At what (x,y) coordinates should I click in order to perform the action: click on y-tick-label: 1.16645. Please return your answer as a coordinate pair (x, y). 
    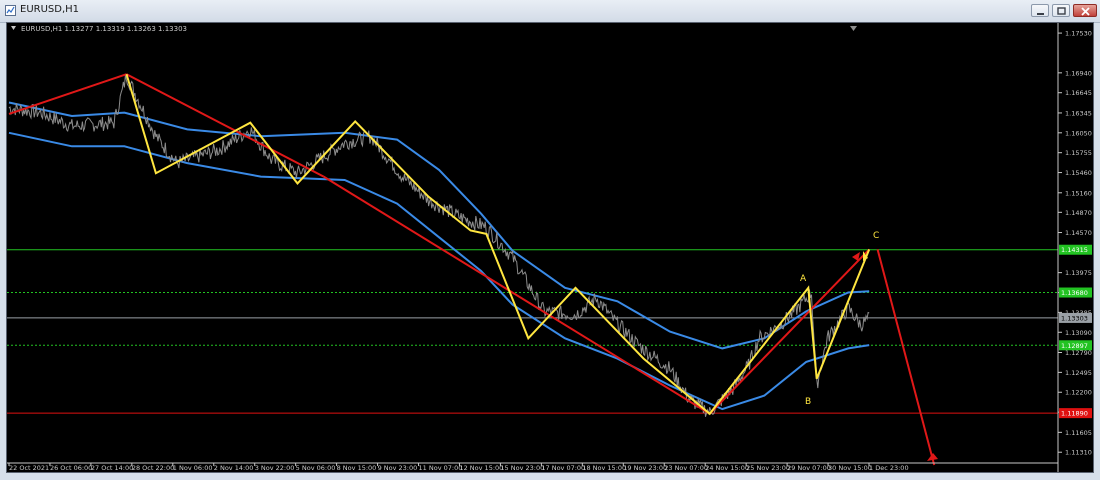
    Looking at the image, I should click on (1078, 93).